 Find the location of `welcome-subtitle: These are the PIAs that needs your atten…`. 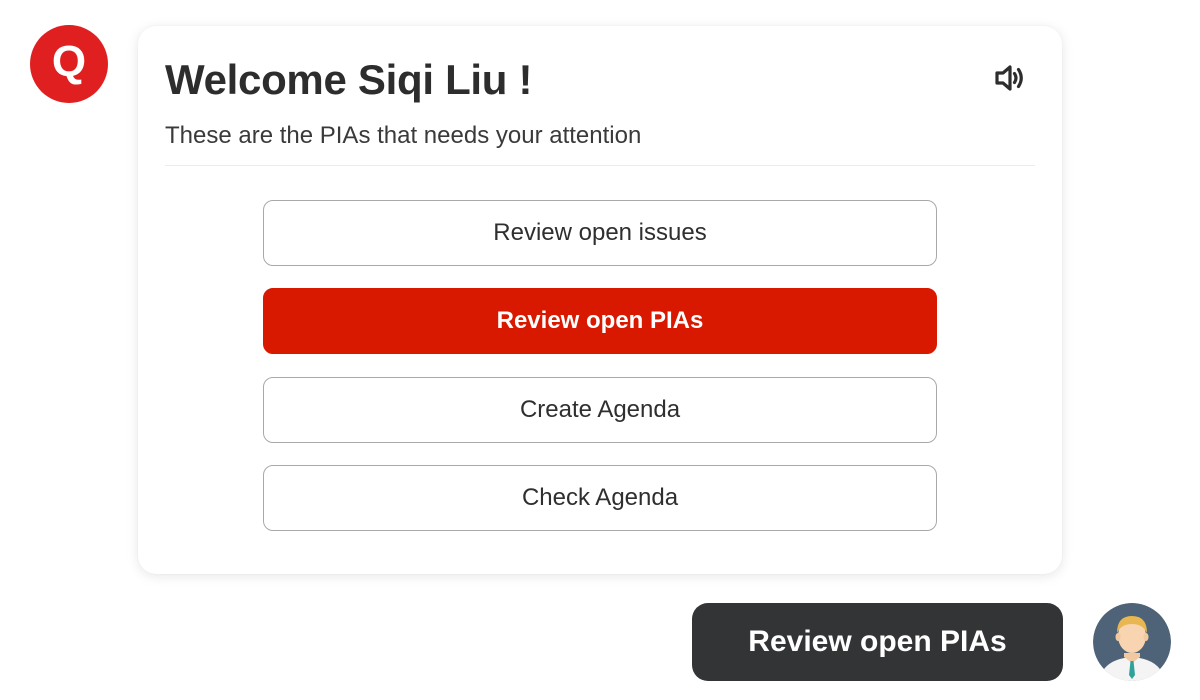

welcome-subtitle: These are the PIAs that needs your atten… is located at coordinates (403, 135).